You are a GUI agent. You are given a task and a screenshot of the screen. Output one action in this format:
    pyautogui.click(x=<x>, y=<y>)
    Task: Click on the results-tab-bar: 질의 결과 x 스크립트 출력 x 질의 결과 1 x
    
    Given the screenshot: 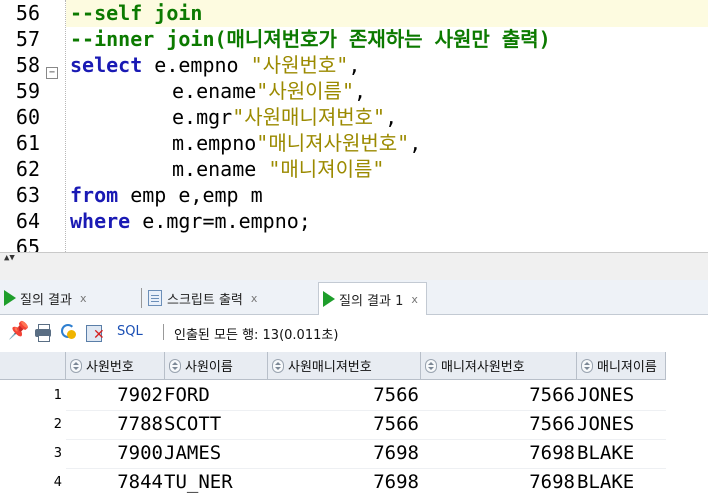 What is the action you would take?
    pyautogui.click(x=354, y=297)
    